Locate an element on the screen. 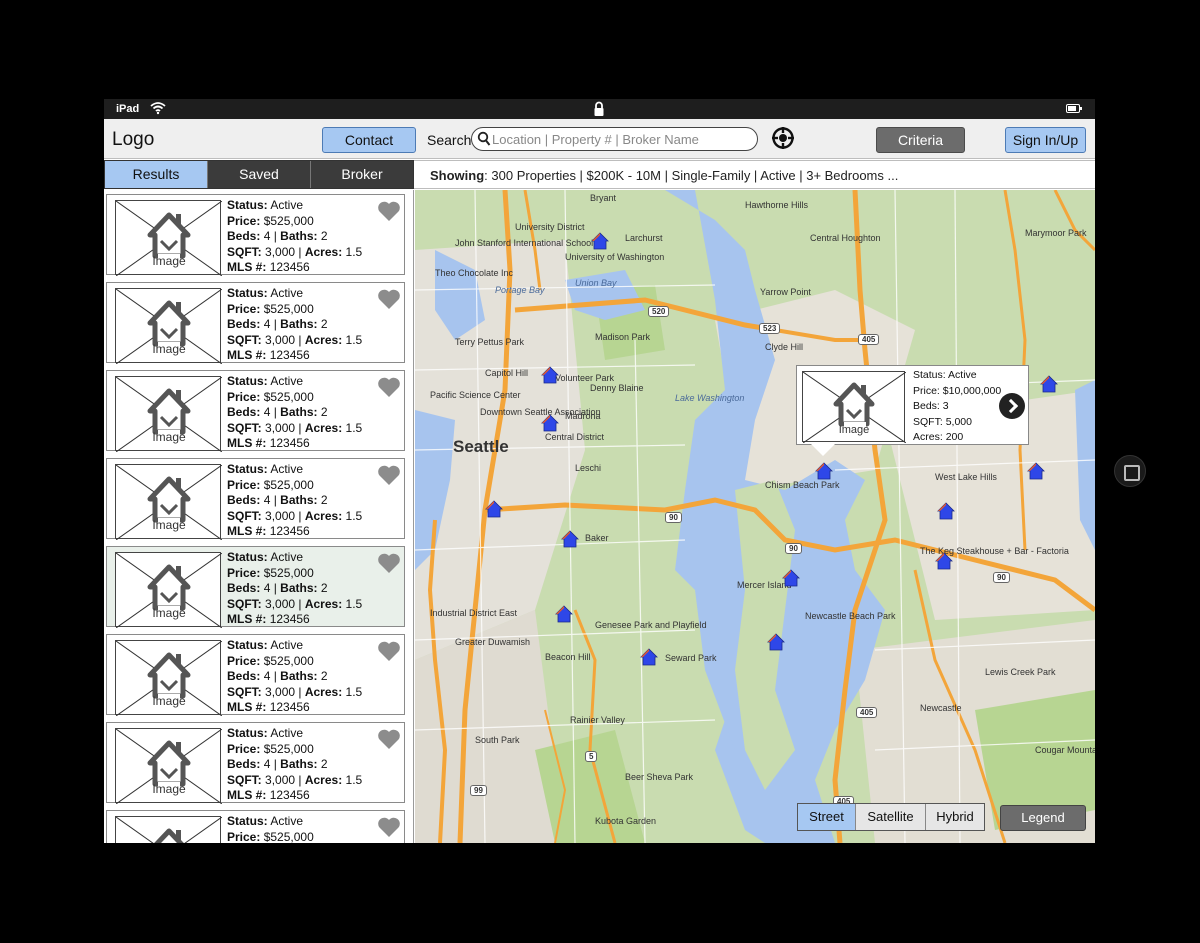 This screenshot has height=943, width=1200. tab-saved: Saved is located at coordinates (259, 174).